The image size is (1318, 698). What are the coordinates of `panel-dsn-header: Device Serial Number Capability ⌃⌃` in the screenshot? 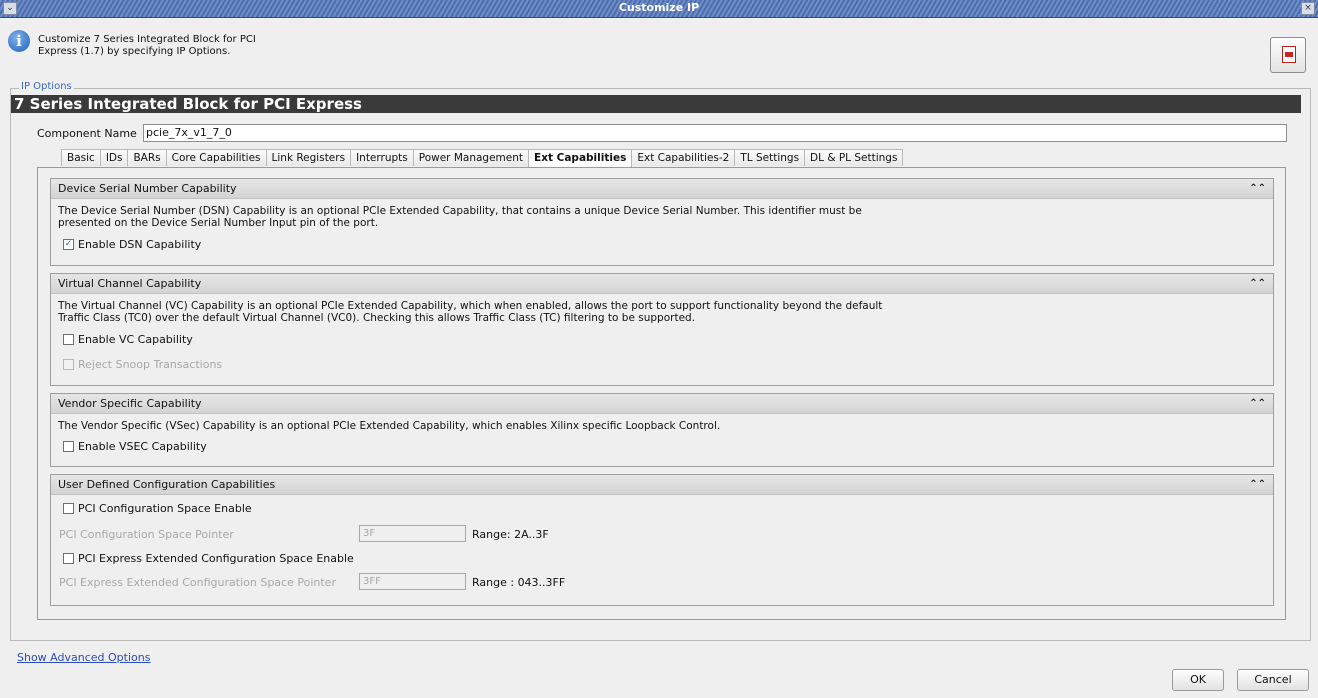 It's located at (662, 189).